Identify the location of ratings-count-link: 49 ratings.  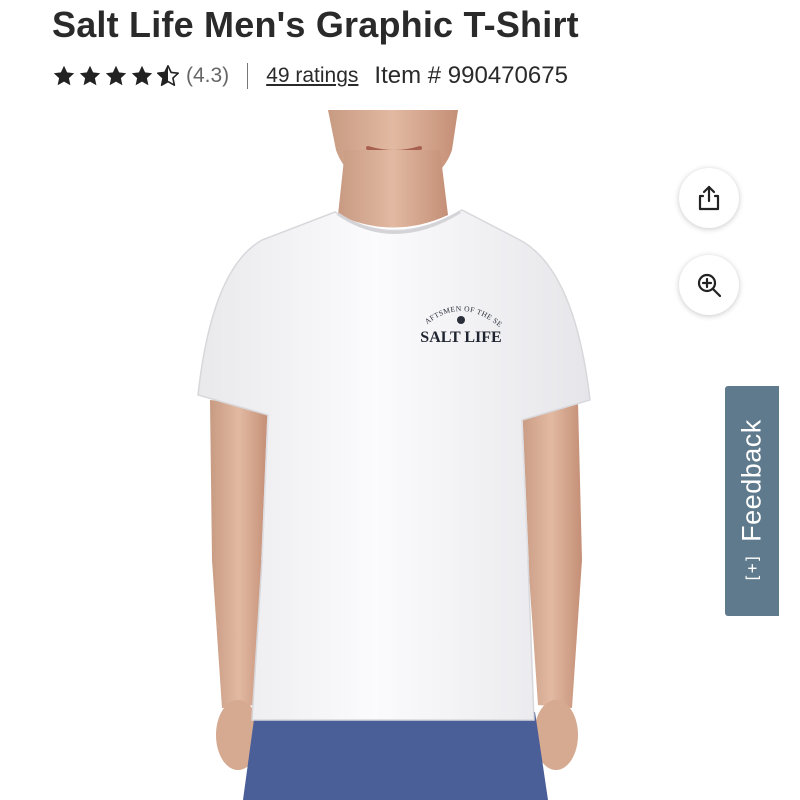
(312, 76).